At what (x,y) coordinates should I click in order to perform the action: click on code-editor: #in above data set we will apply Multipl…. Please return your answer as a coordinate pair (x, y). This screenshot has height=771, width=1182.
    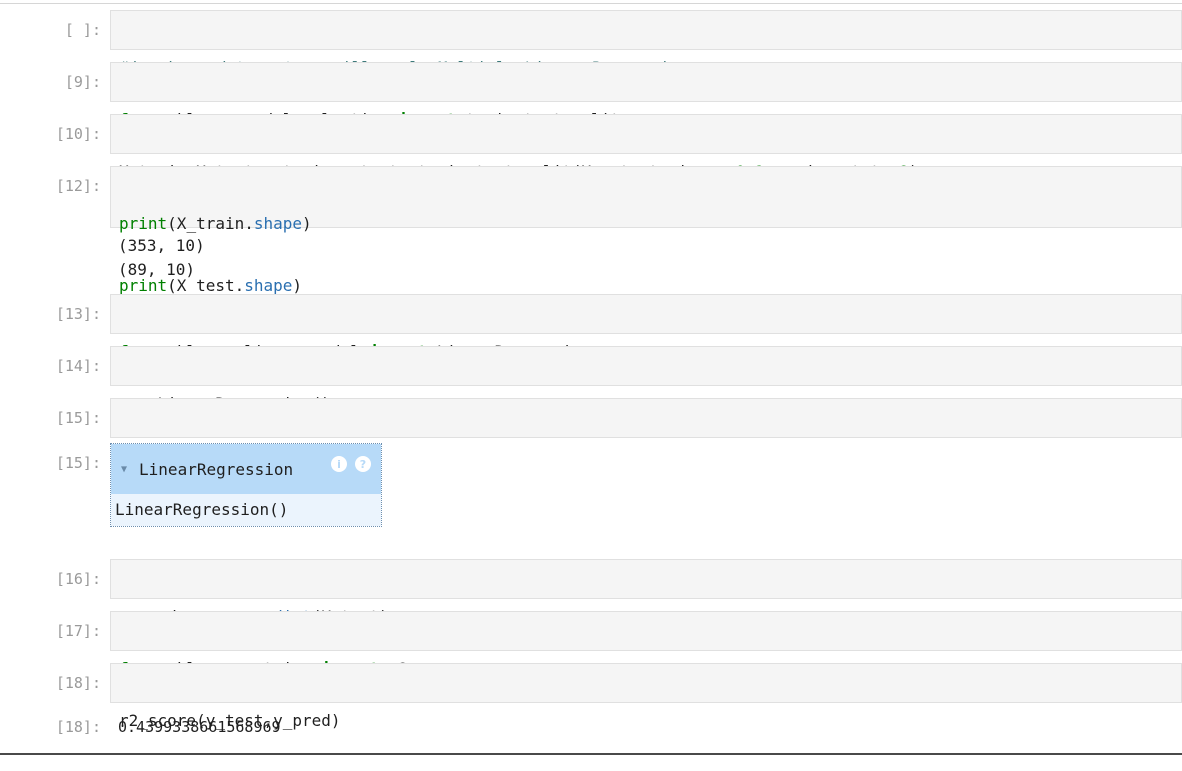
    Looking at the image, I should click on (646, 43).